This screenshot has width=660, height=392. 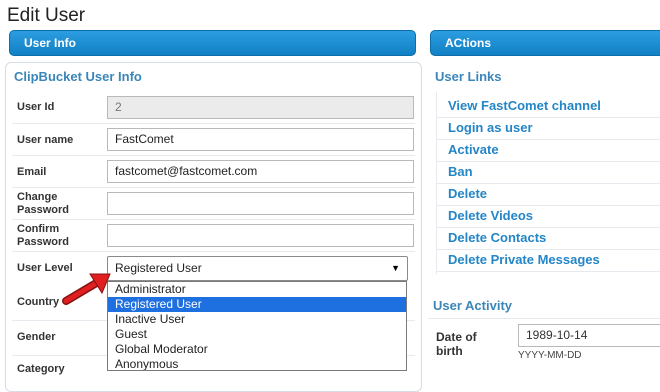 I want to click on link-view-channel: View FastComet channel, so click(x=524, y=106).